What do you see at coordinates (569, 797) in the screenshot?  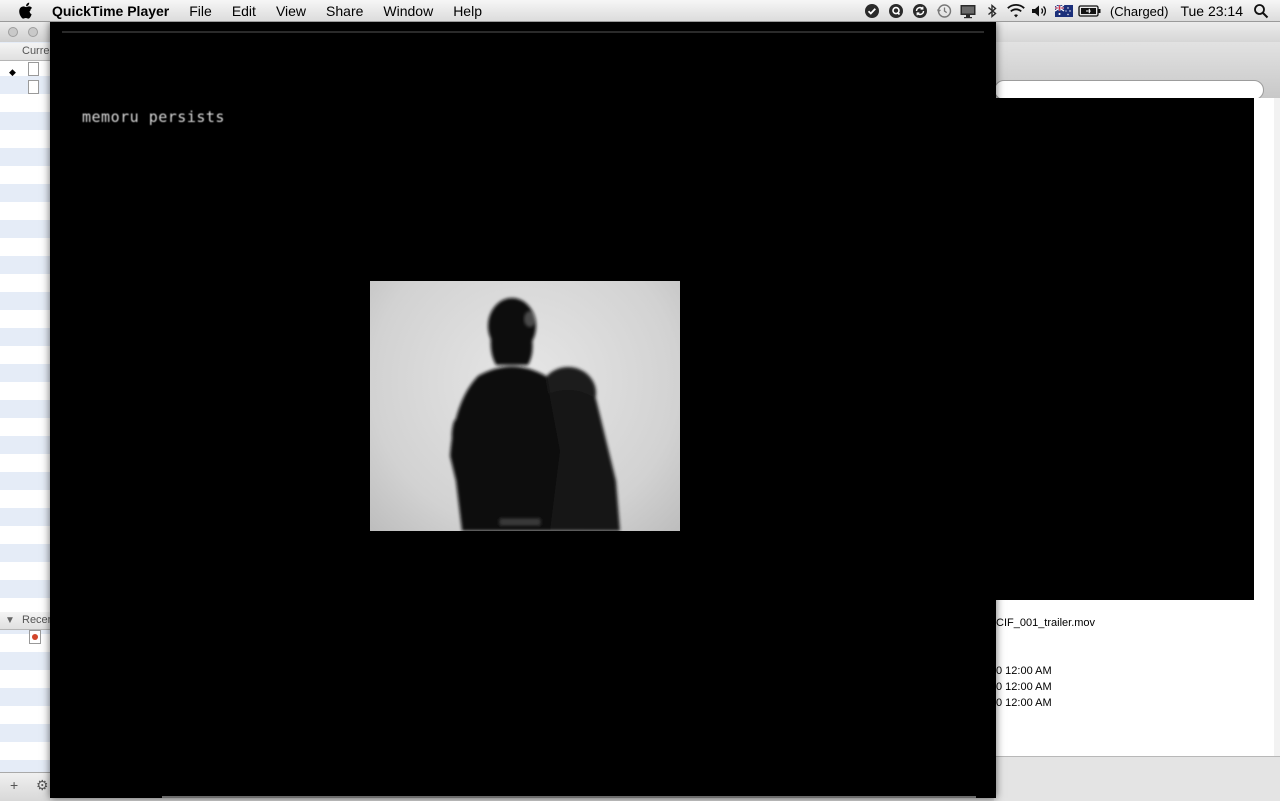 I see `window-resize-track` at bounding box center [569, 797].